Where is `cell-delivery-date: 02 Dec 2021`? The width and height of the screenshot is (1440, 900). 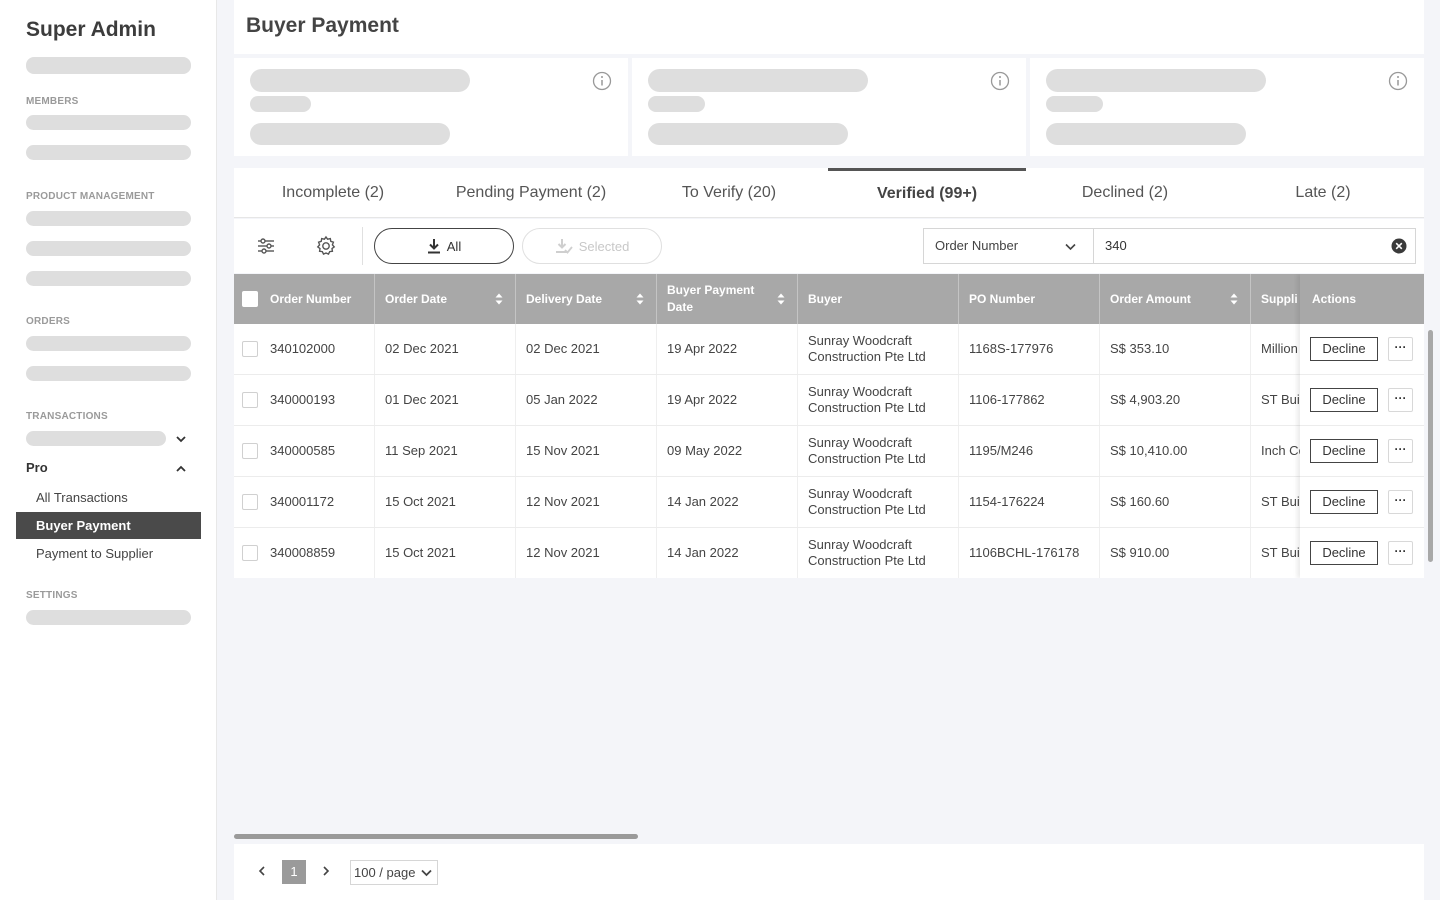 cell-delivery-date: 02 Dec 2021 is located at coordinates (586, 349).